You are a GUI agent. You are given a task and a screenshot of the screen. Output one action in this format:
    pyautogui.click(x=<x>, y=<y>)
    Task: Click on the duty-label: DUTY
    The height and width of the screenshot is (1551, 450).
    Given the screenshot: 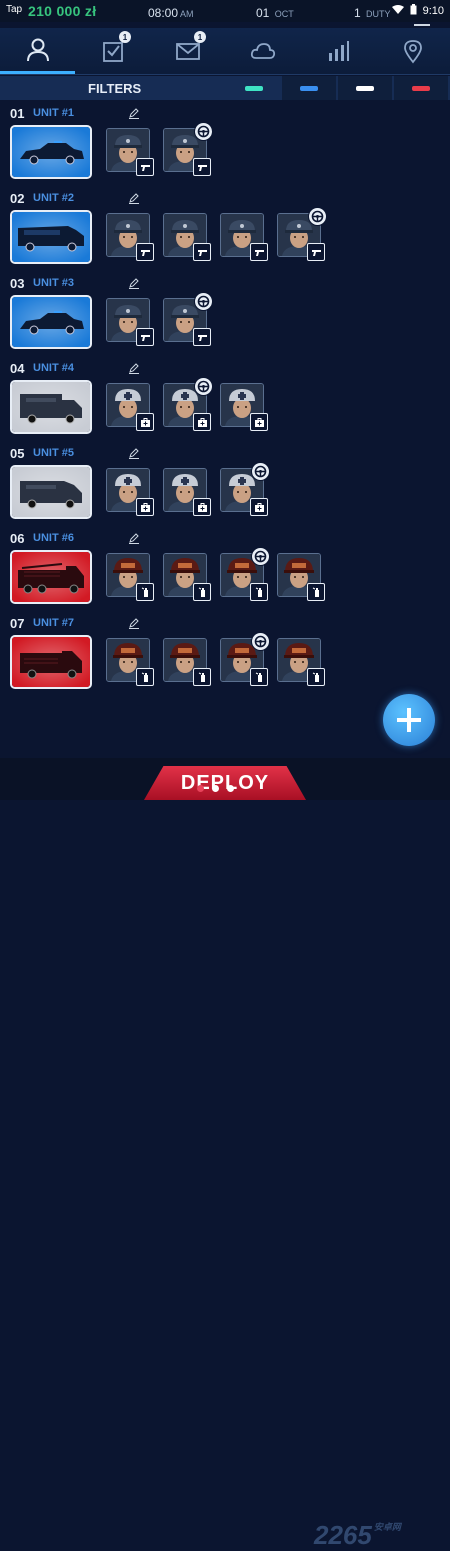 What is the action you would take?
    pyautogui.click(x=378, y=14)
    